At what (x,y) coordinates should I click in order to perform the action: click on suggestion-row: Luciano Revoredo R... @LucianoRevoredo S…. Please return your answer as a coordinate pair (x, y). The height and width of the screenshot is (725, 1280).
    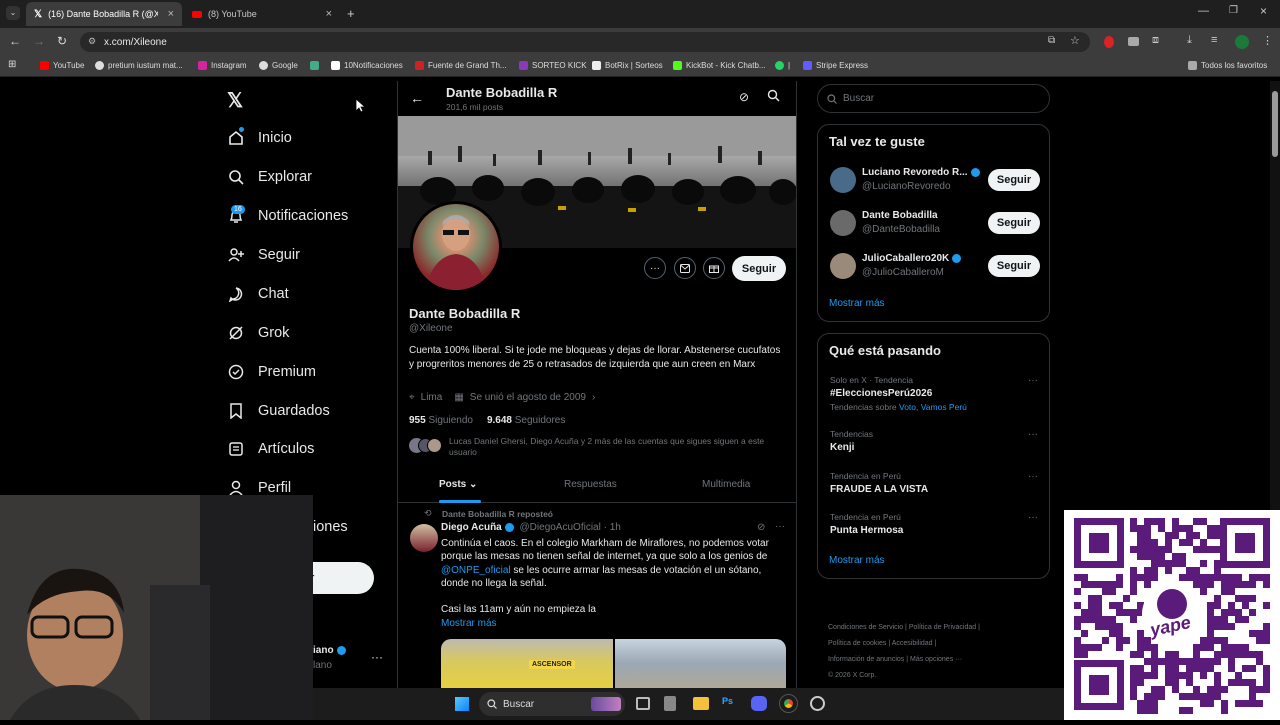
    Looking at the image, I should click on (935, 180).